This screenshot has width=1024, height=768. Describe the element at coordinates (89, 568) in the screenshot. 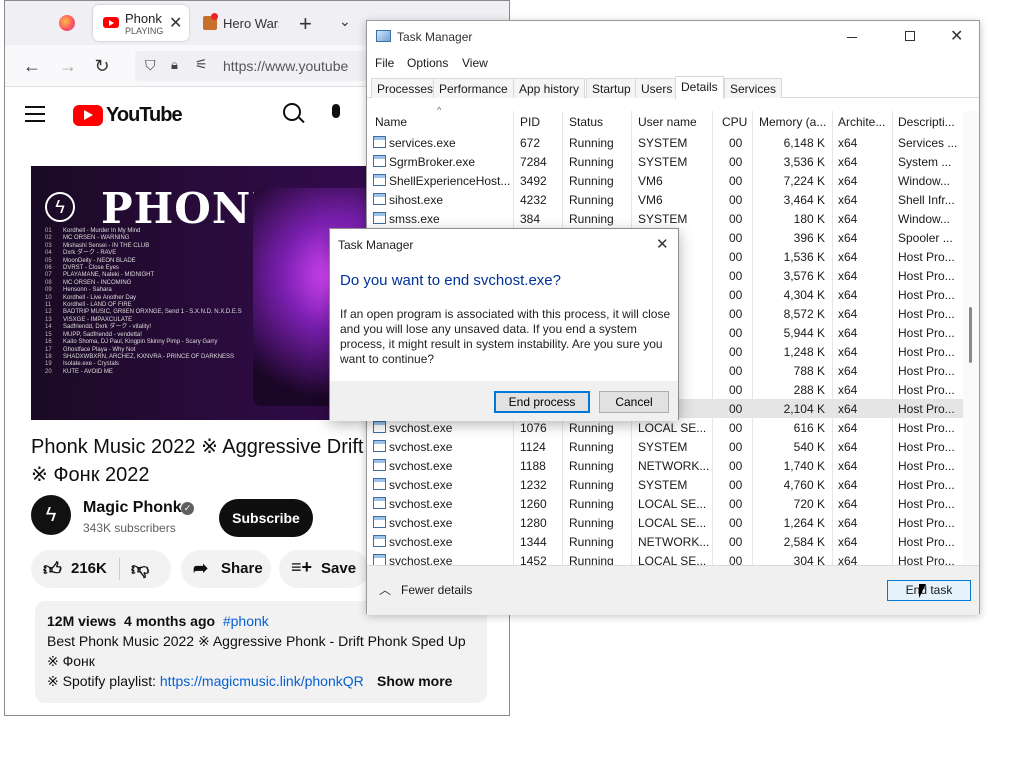

I see `like-count: 216K` at that location.